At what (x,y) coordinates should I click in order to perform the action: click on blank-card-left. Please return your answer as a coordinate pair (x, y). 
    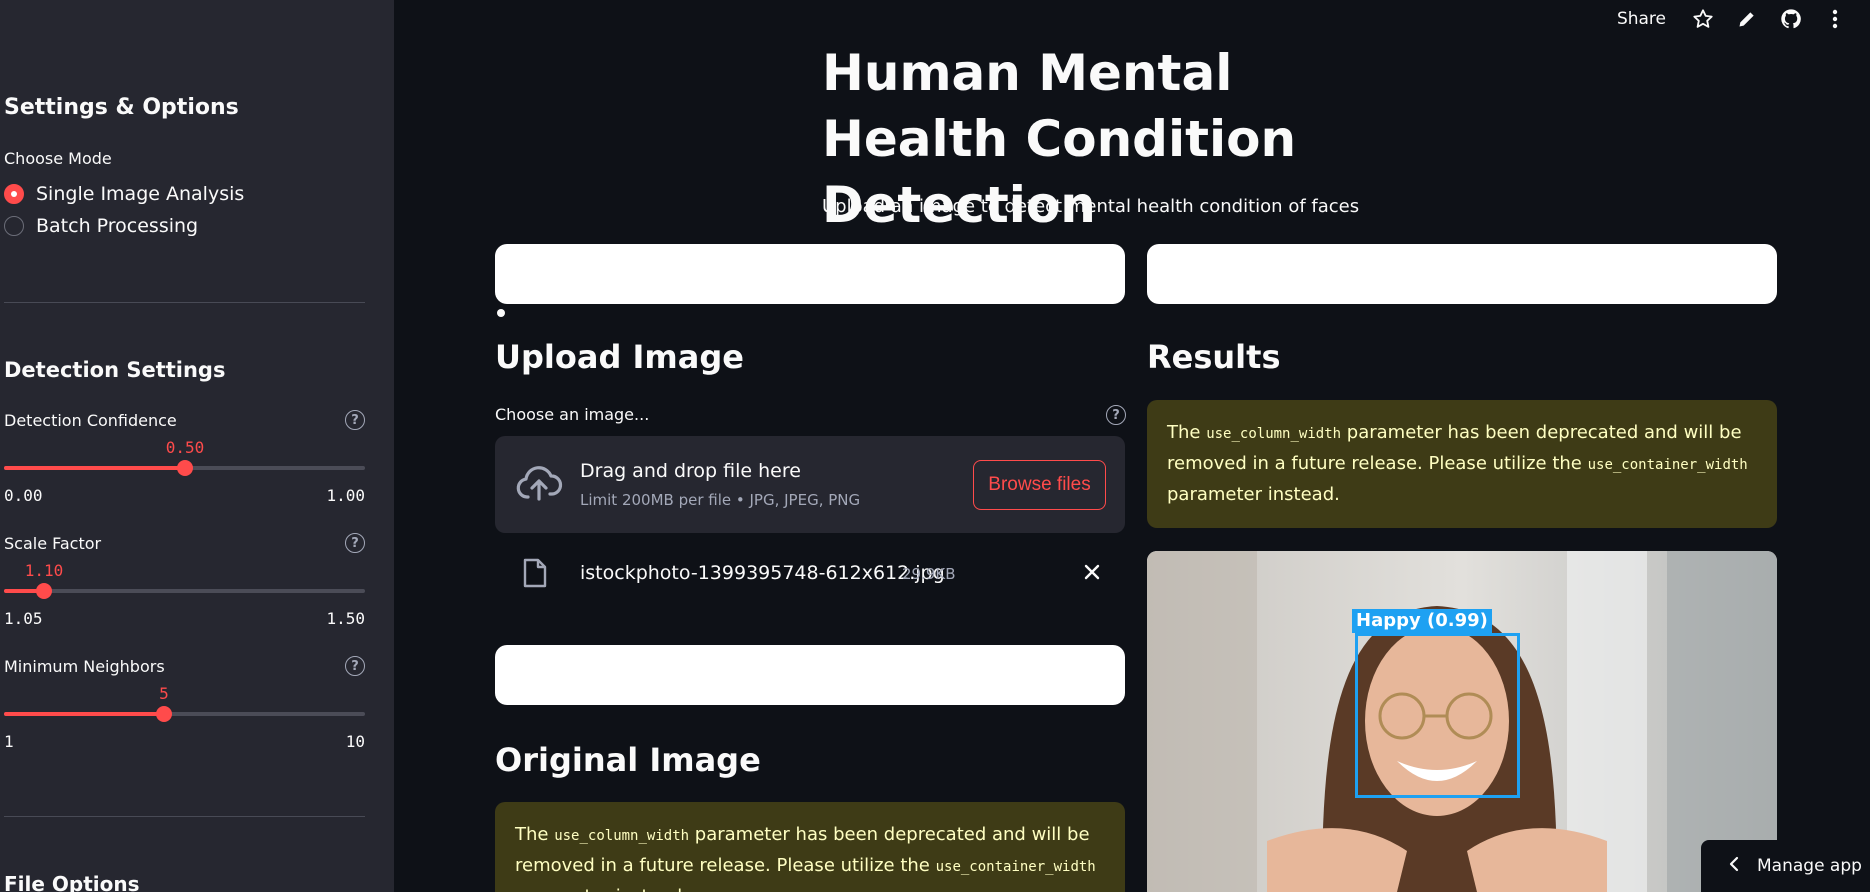
    Looking at the image, I should click on (810, 274).